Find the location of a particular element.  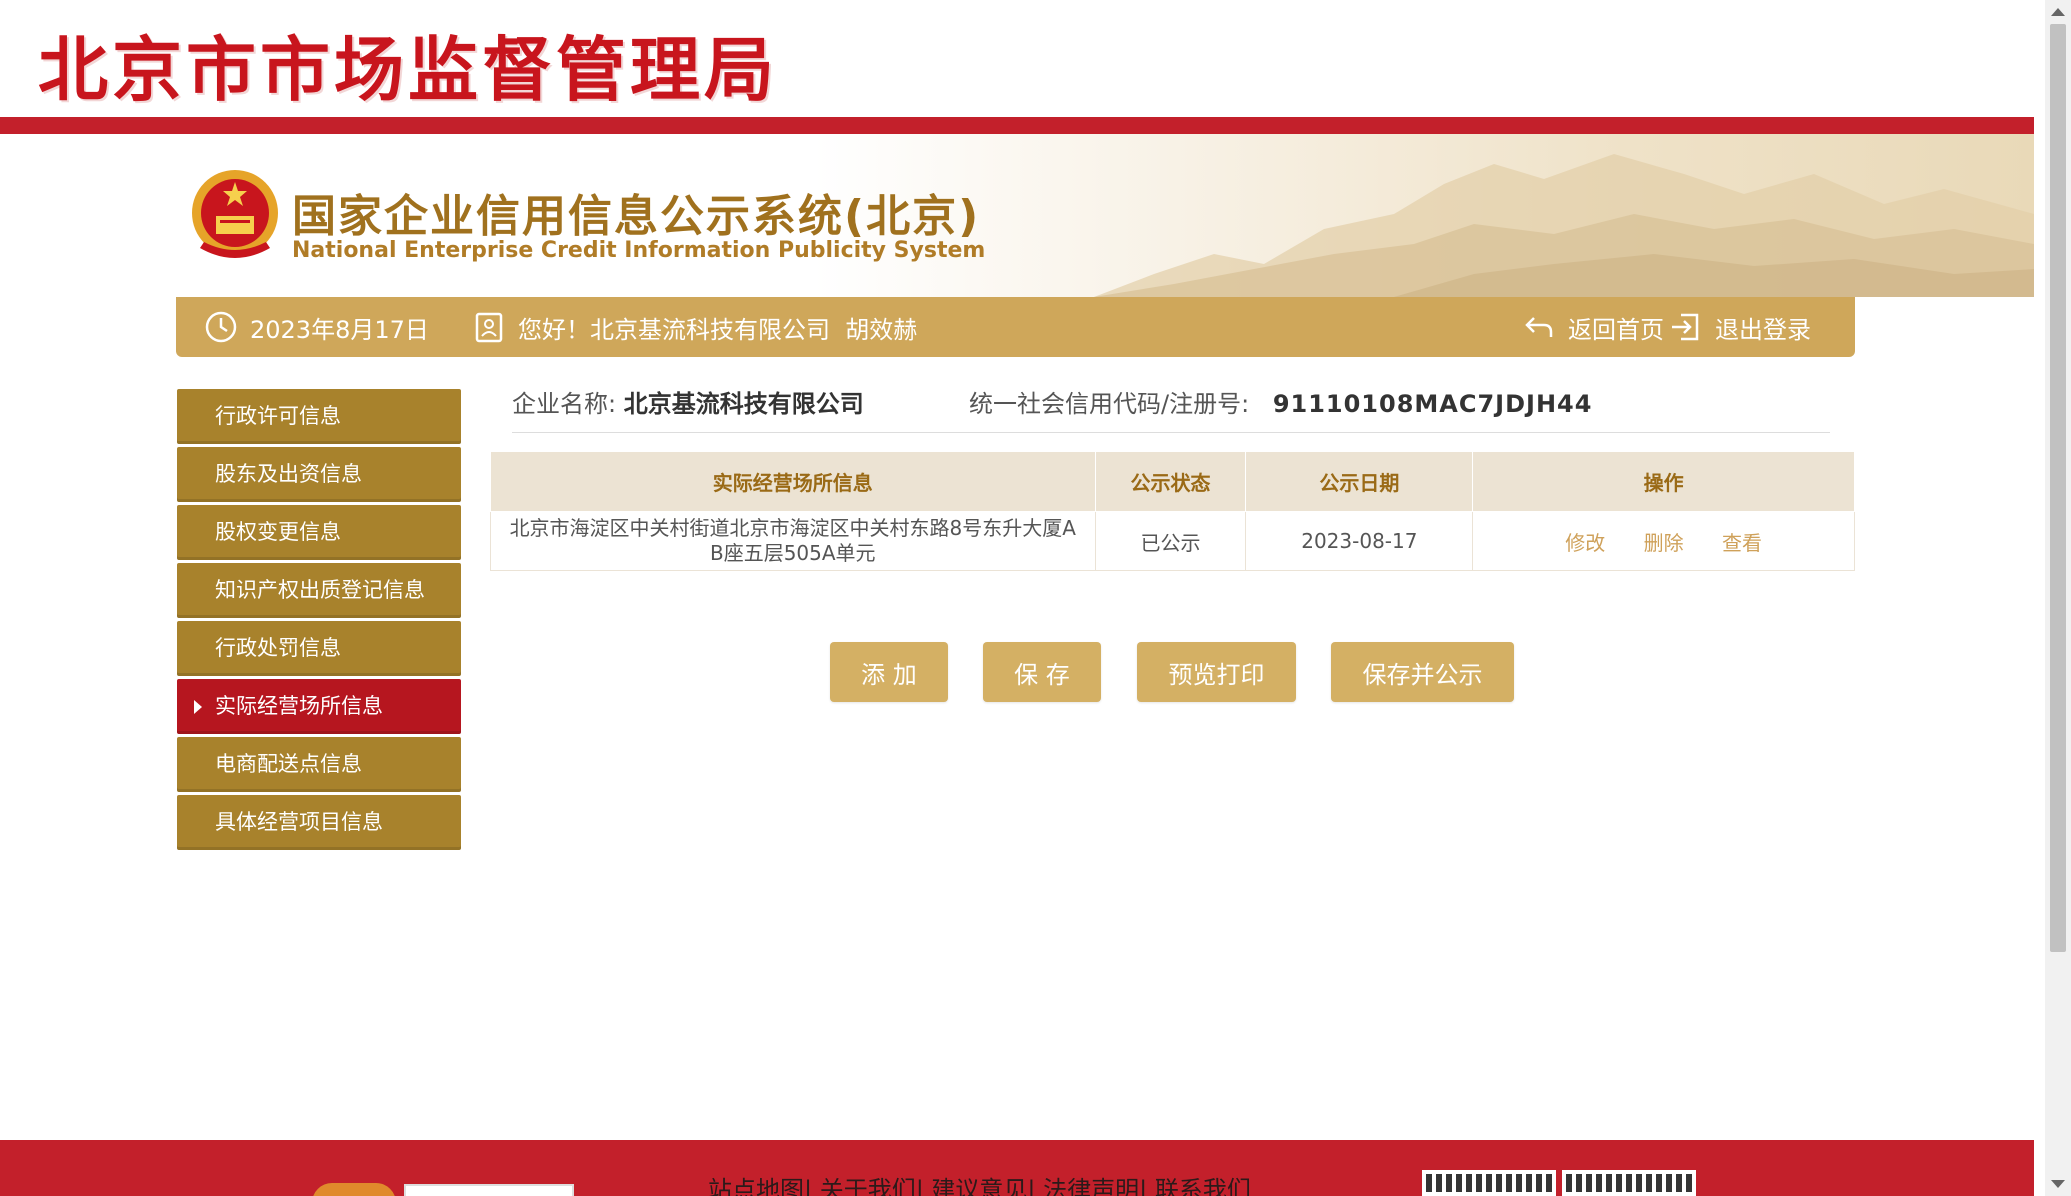

credit-code: 91110108MAC7JDJH44 is located at coordinates (1432, 404).